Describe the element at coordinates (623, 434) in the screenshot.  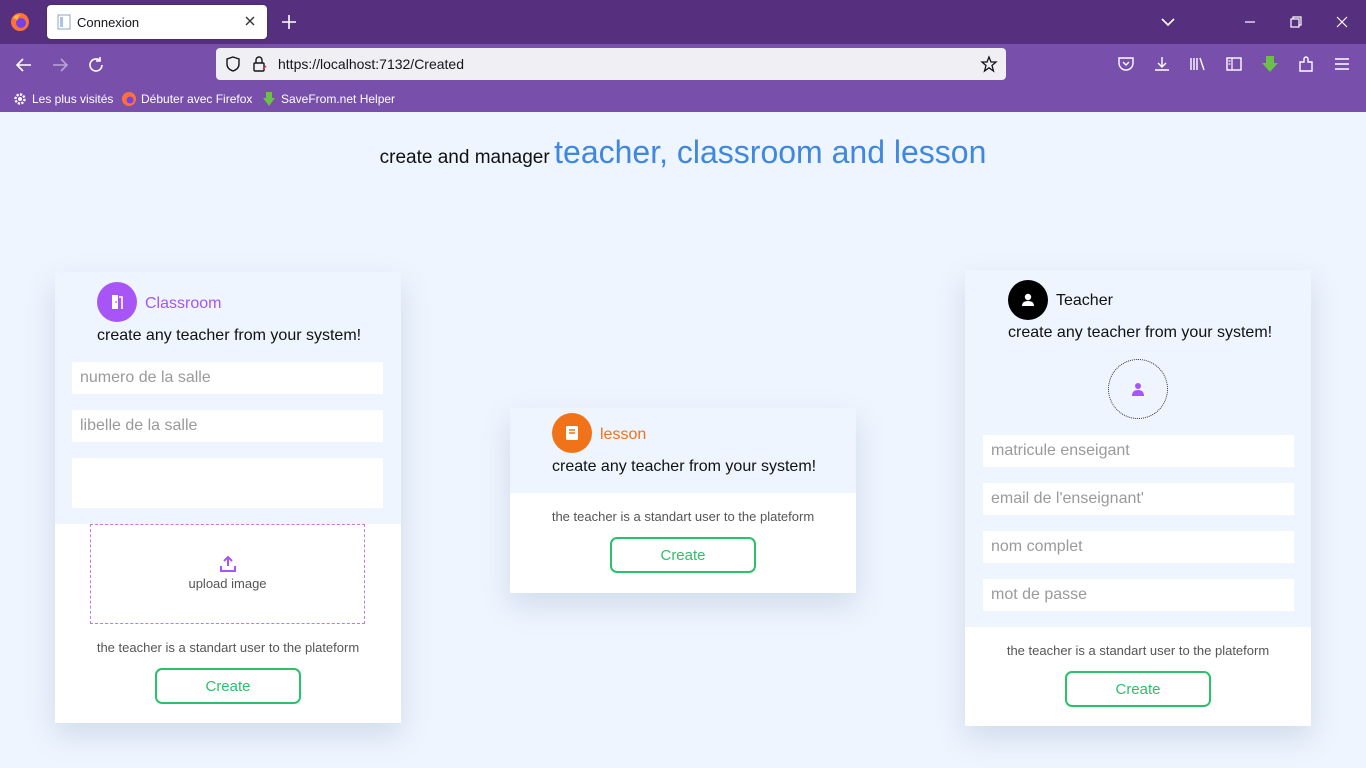
I see `lesson-title: lesson` at that location.